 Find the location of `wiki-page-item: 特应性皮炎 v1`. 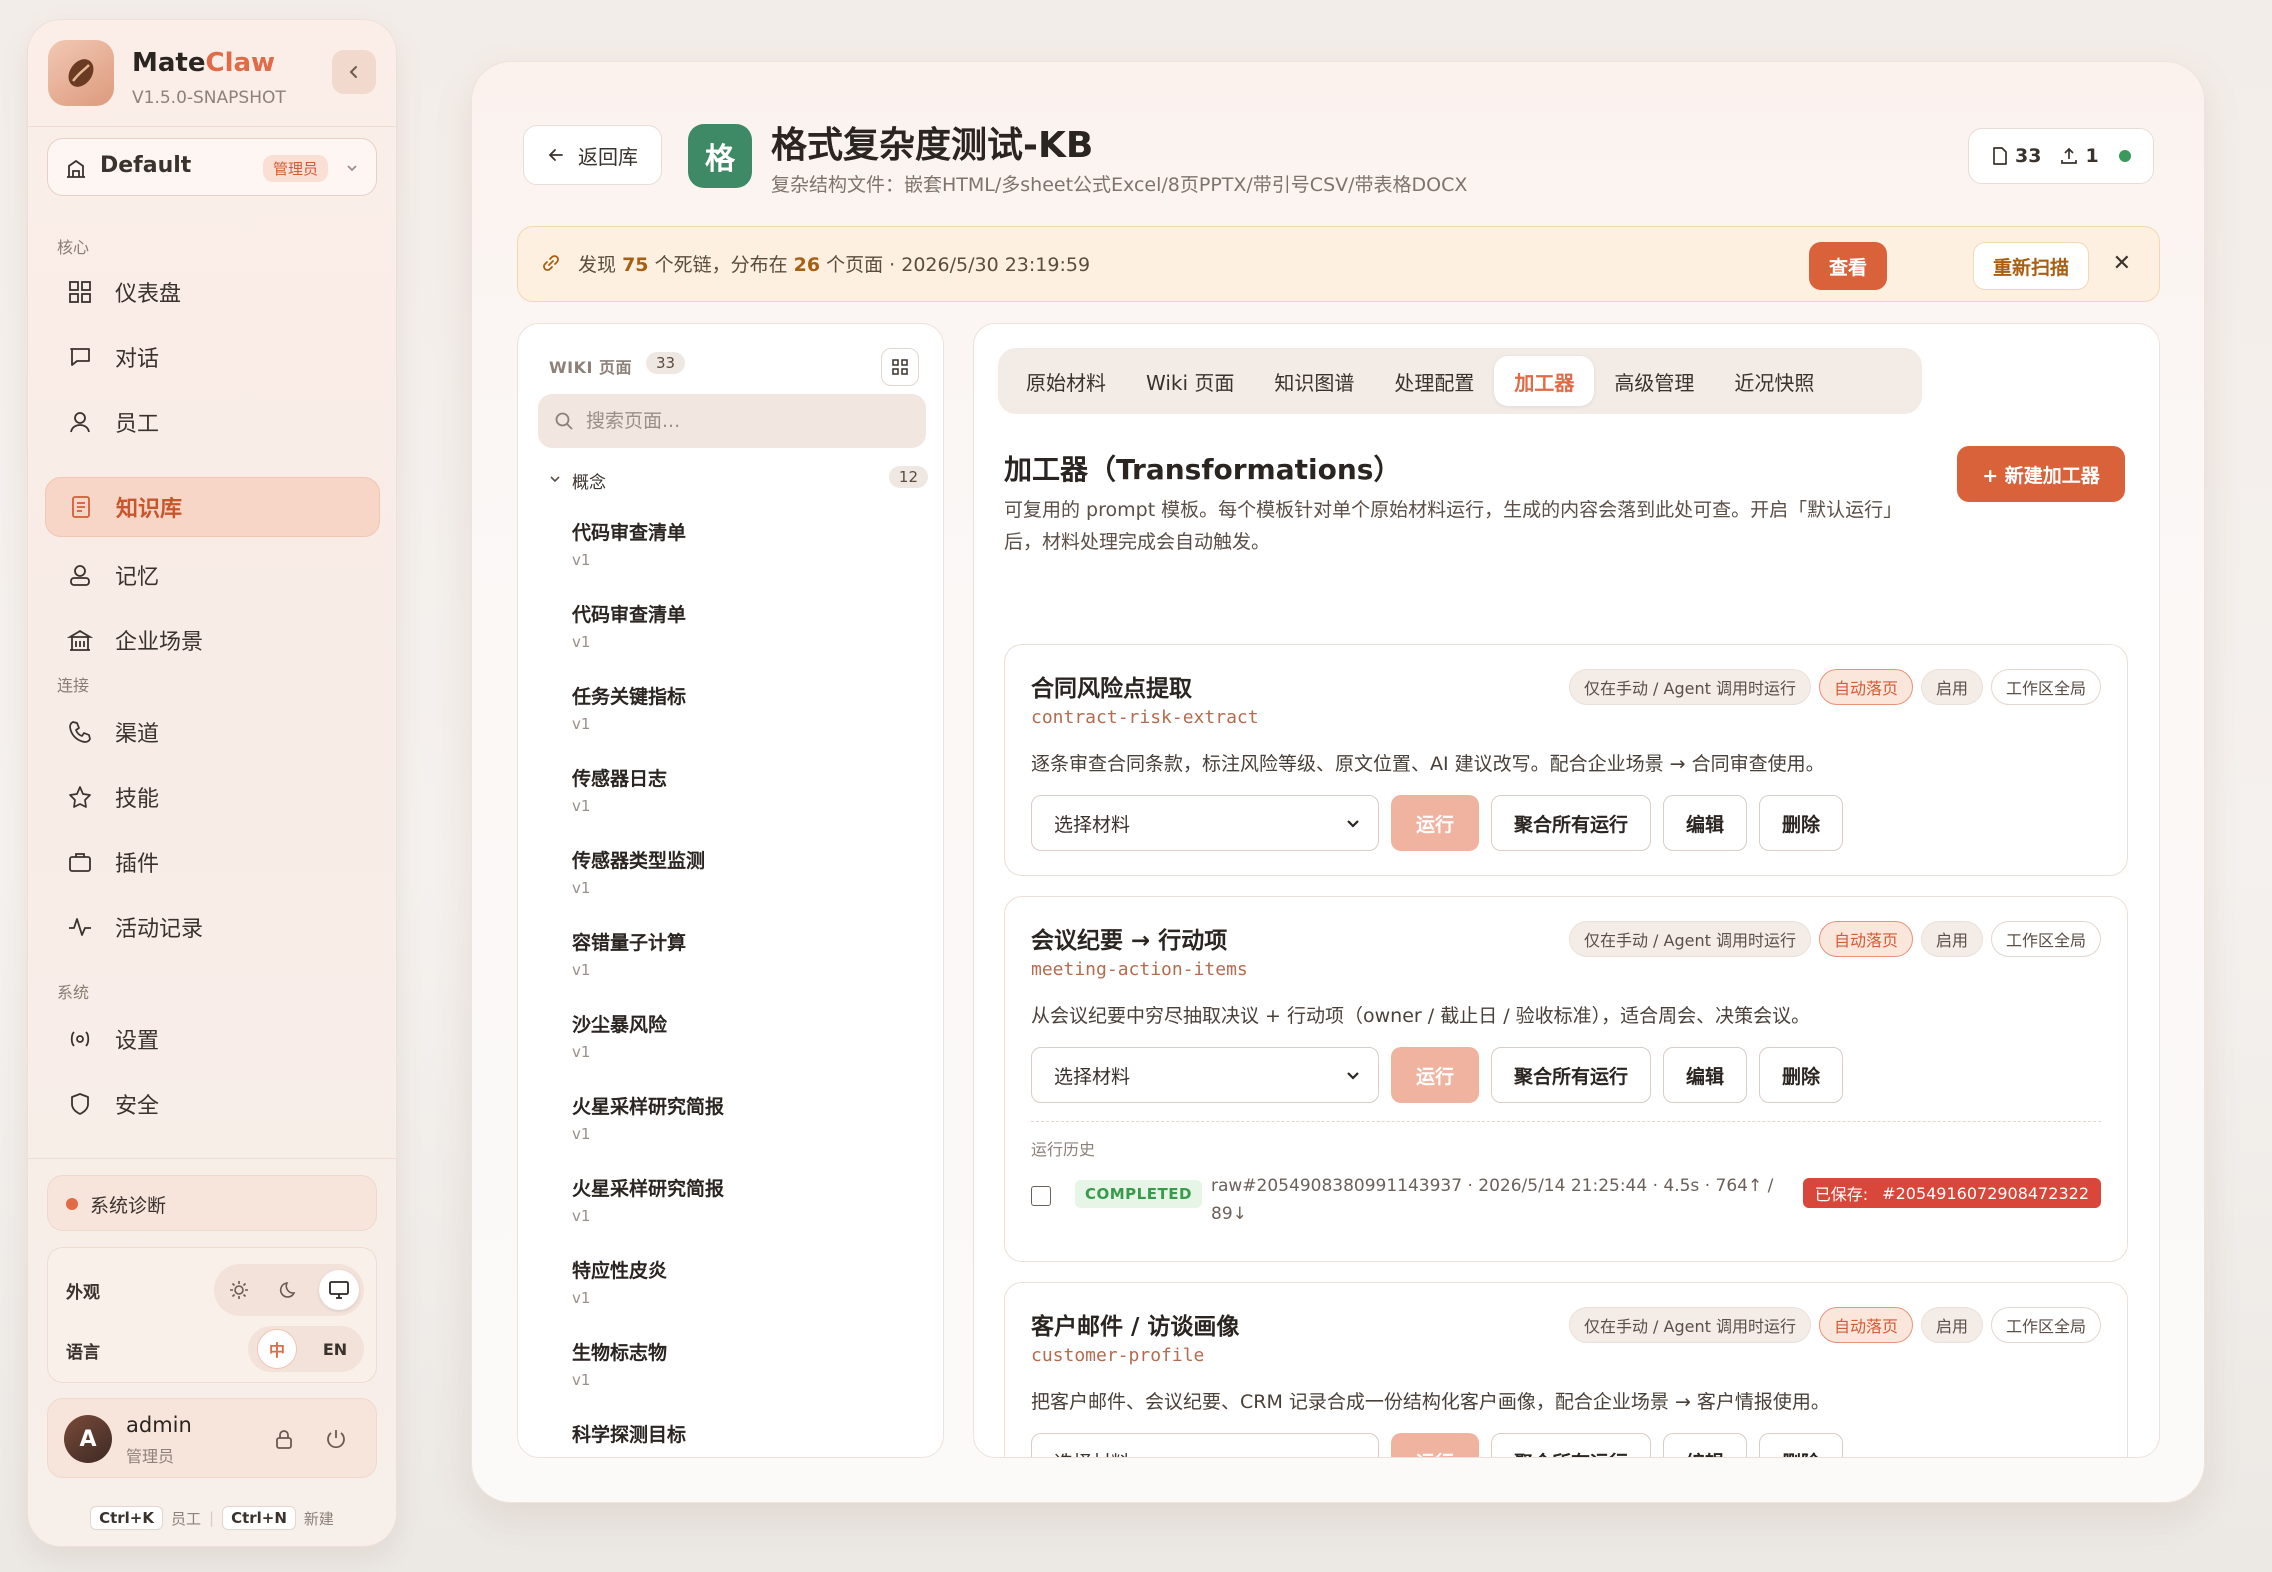

wiki-page-item: 特应性皮炎 v1 is located at coordinates (742, 1291).